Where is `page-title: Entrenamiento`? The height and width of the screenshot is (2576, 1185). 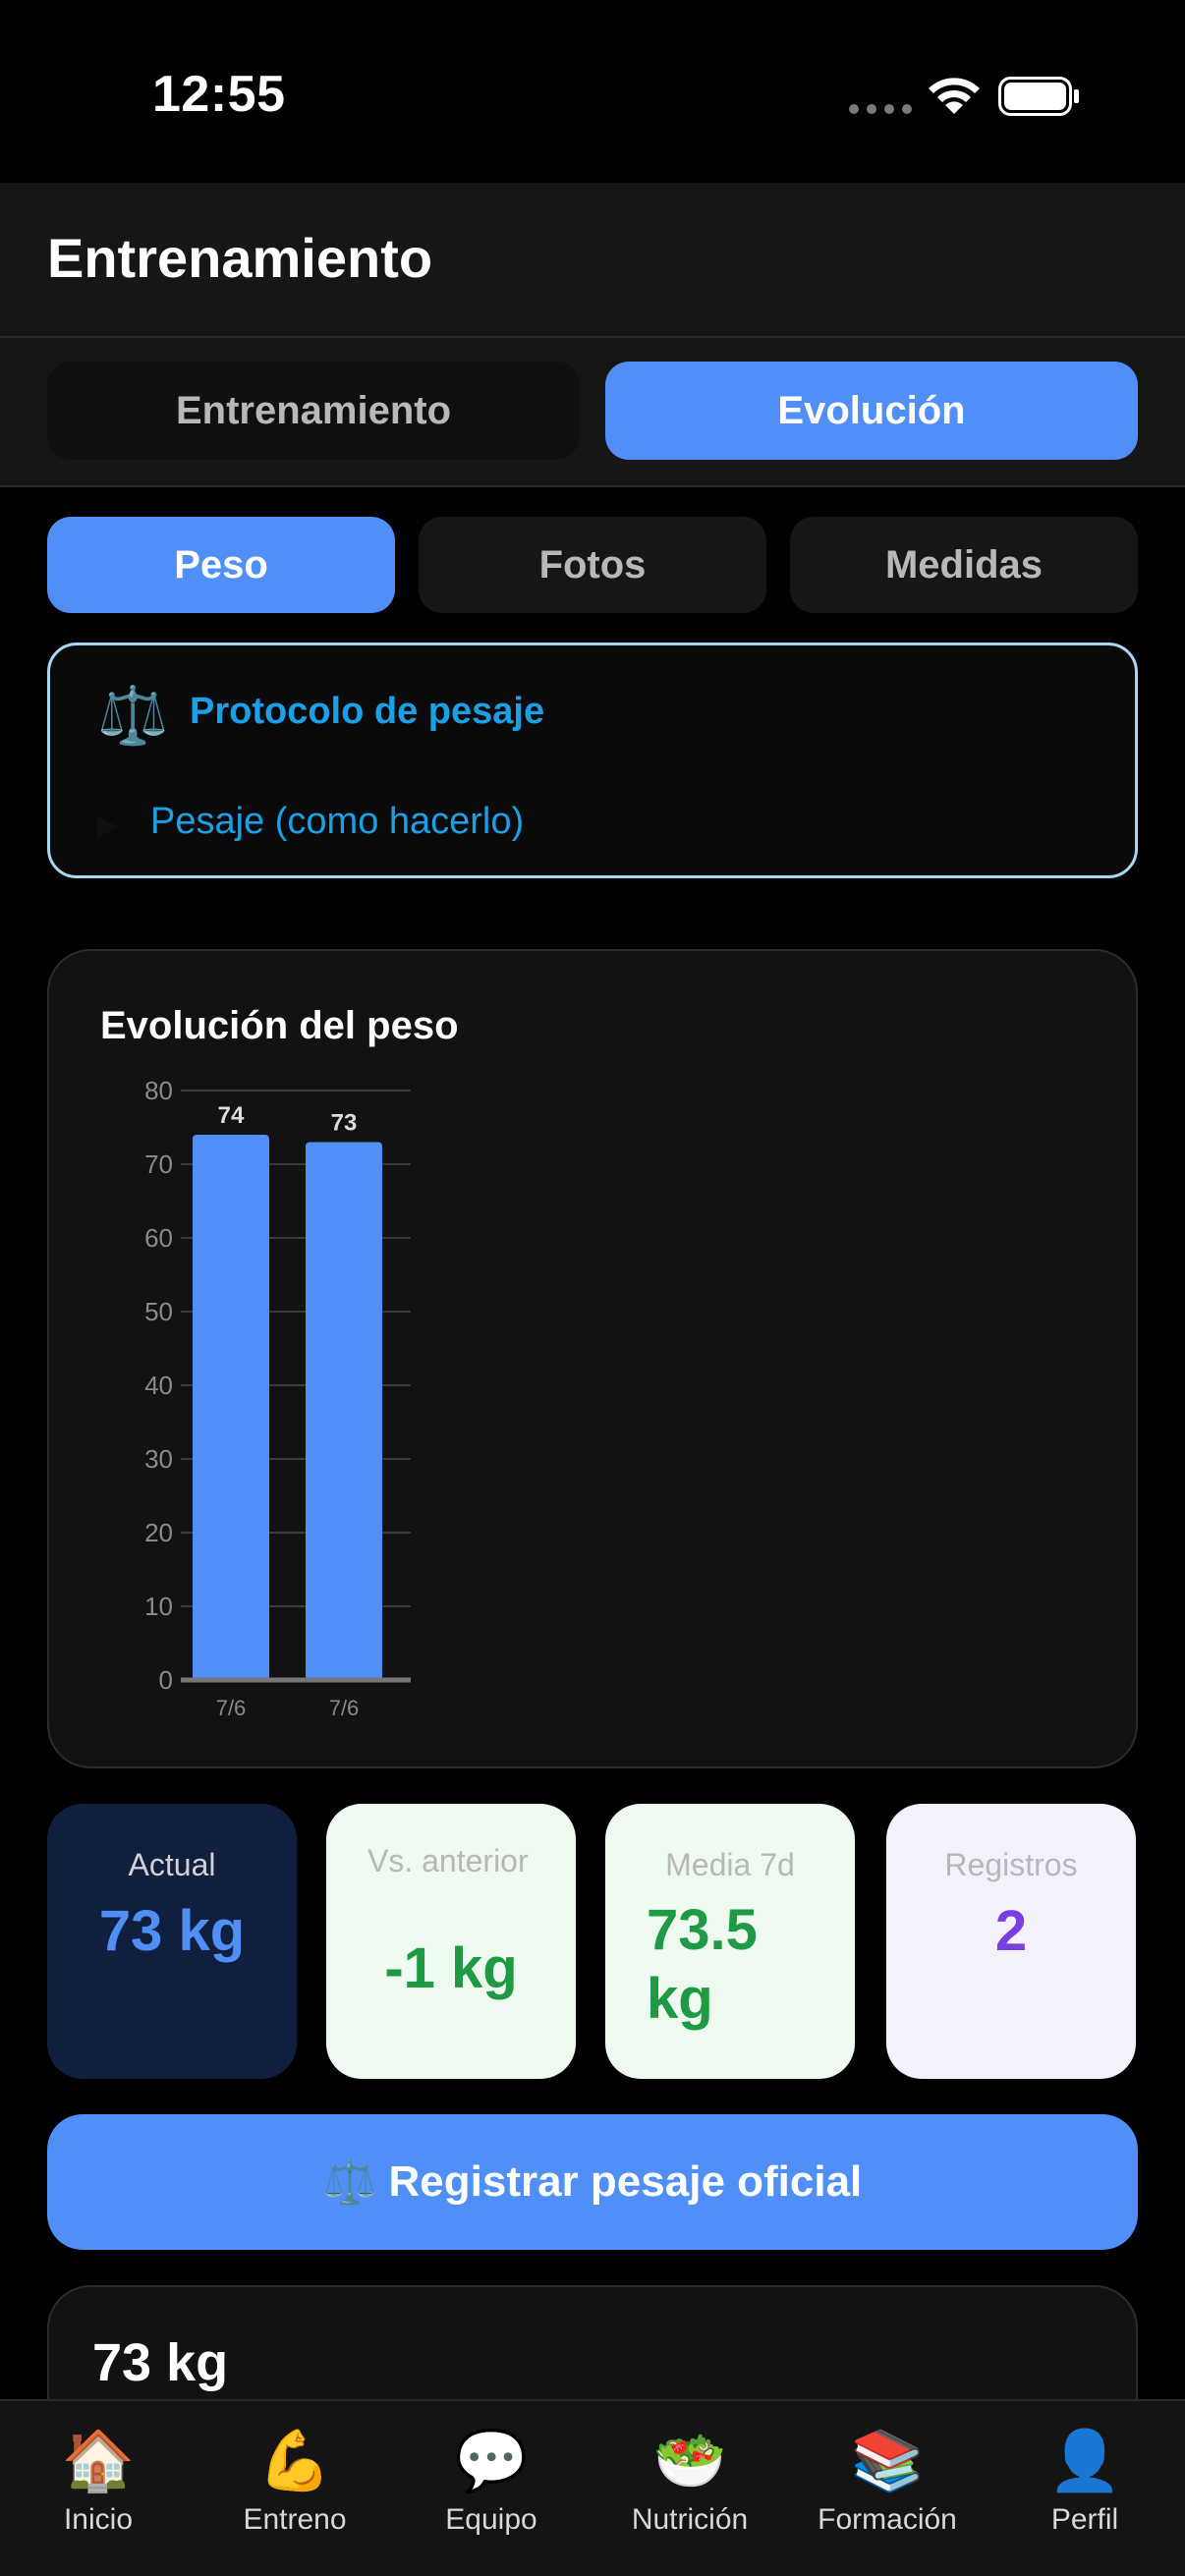 page-title: Entrenamiento is located at coordinates (240, 258).